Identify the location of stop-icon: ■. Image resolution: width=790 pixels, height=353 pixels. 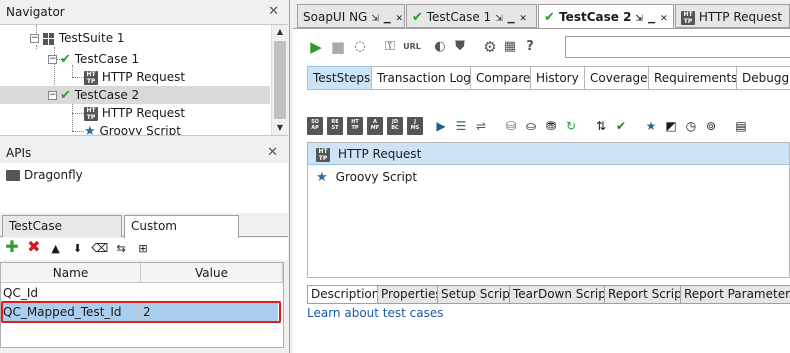
(338, 47).